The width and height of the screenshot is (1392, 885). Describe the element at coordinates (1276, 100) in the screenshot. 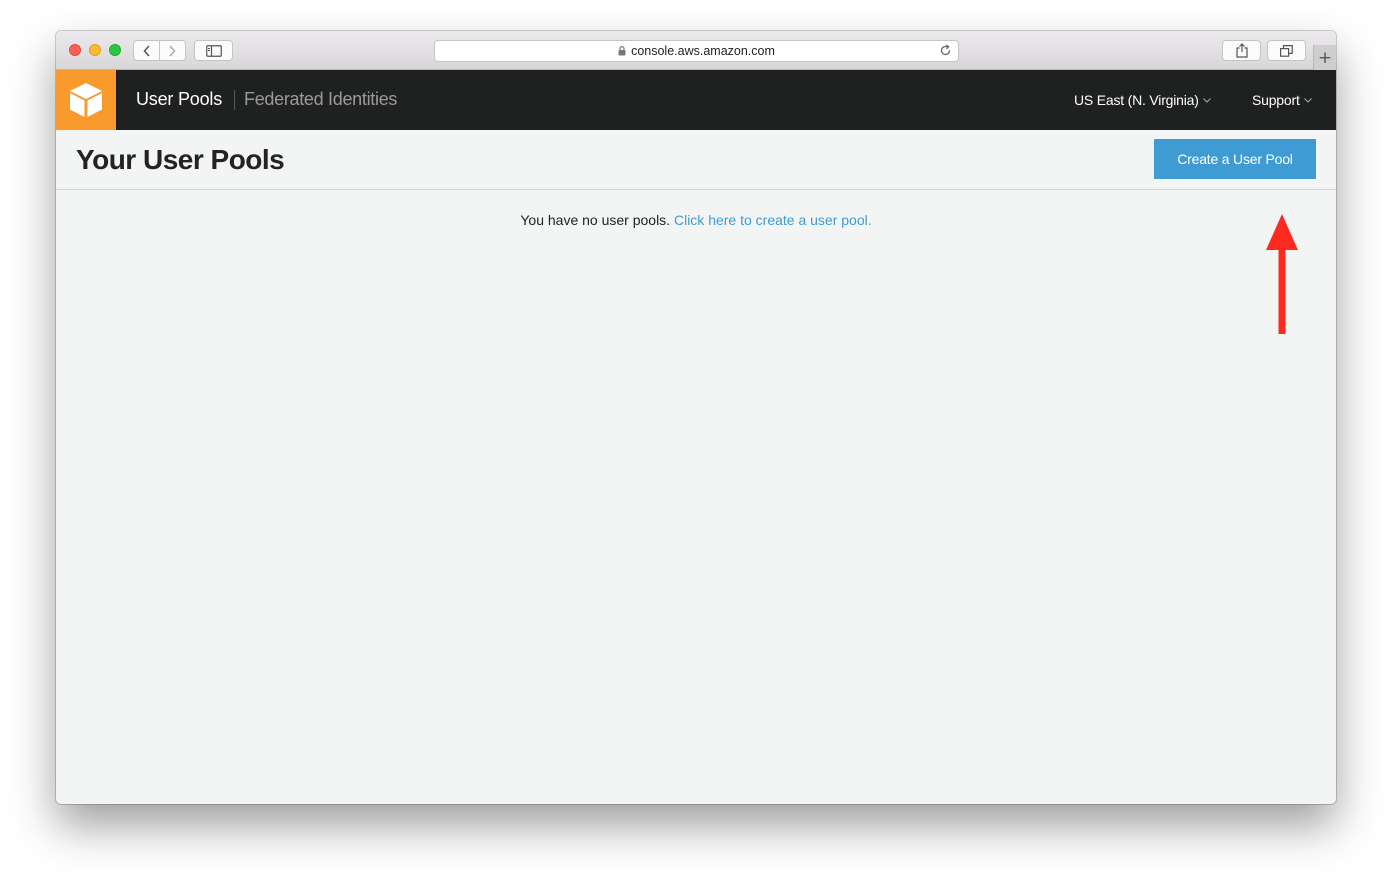

I see `support-label: Support` at that location.